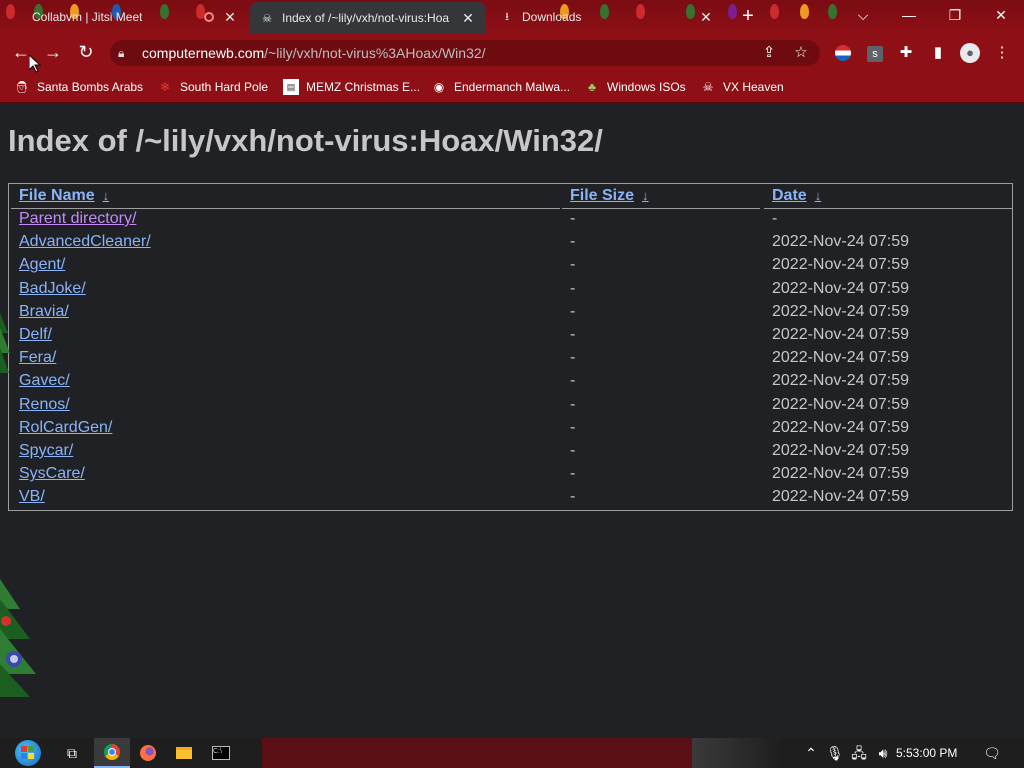 The width and height of the screenshot is (1024, 768). Describe the element at coordinates (511, 267) in the screenshot. I see `table-row: Agent/ - 2022-Nov-24 07:59` at that location.